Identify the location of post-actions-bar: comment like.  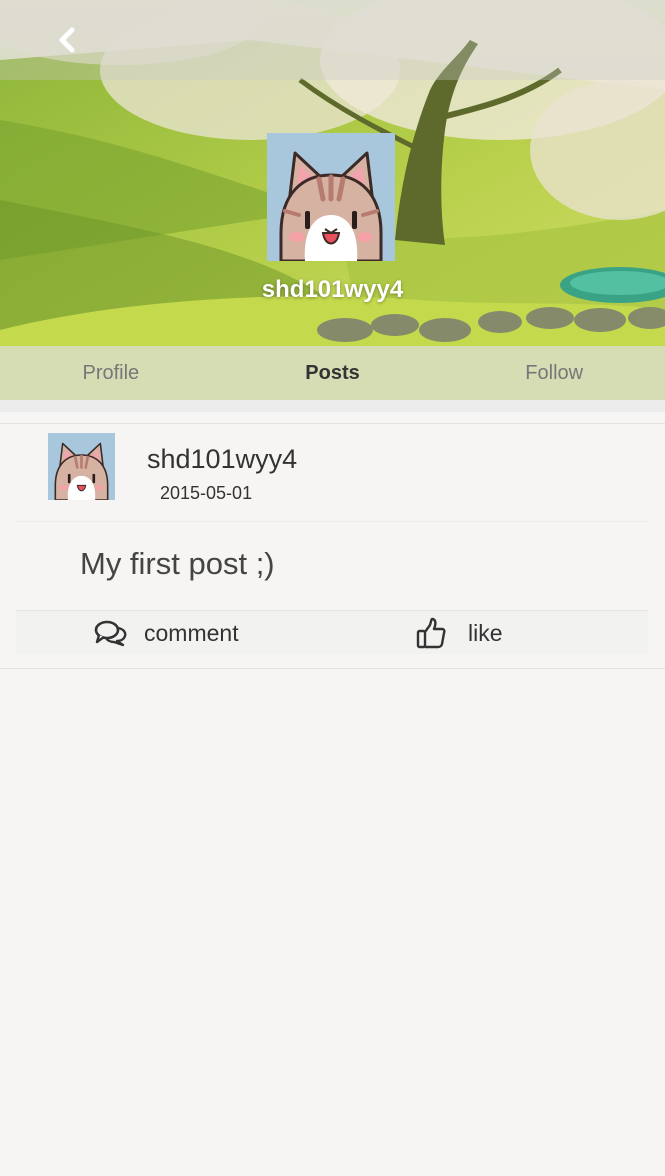
(332, 632).